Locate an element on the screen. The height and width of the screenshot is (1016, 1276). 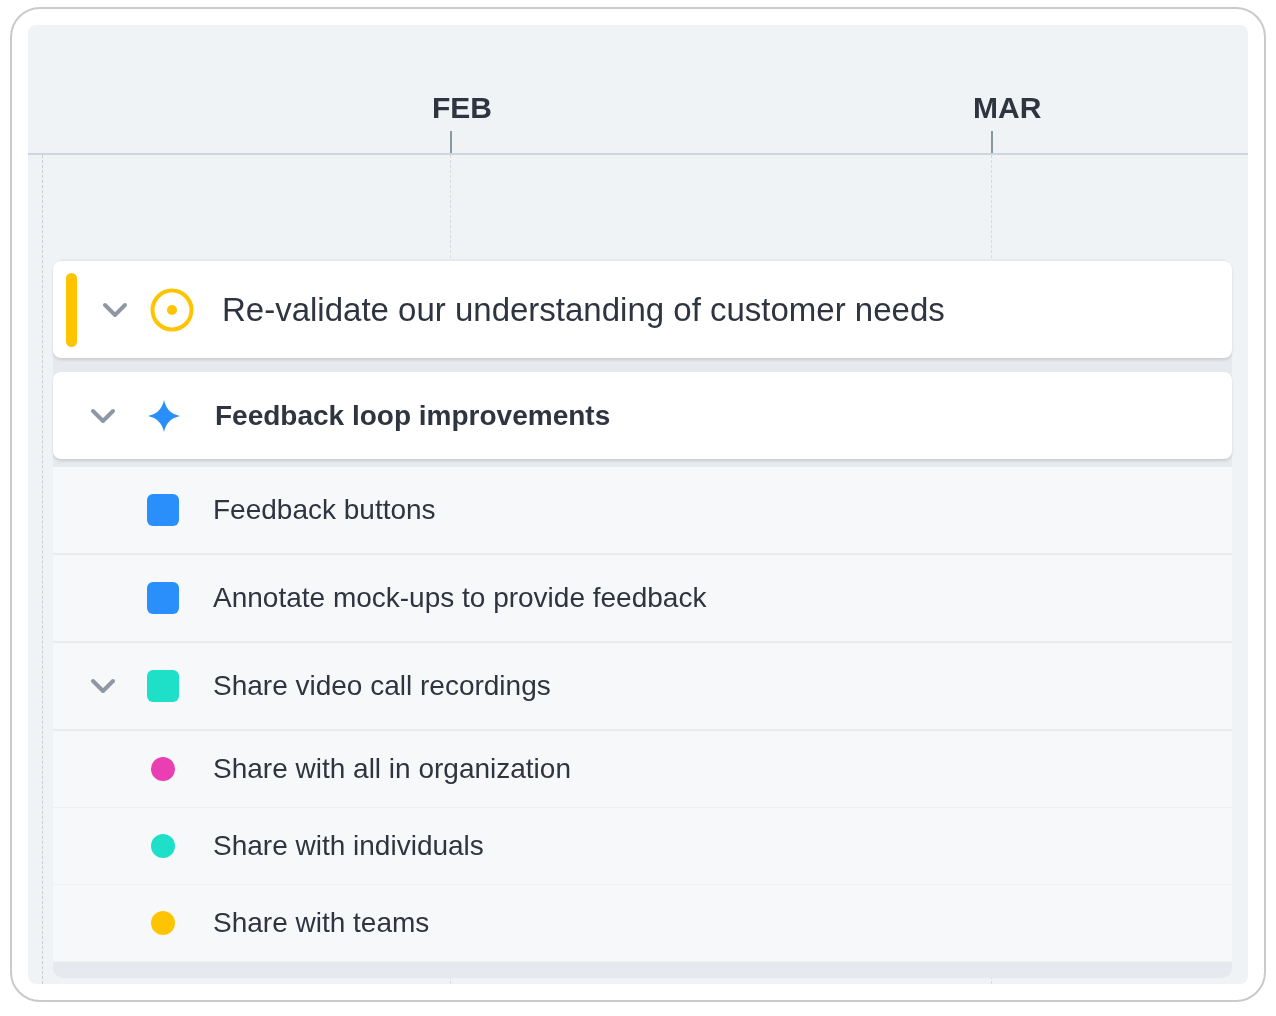
subtask-title: Share with individuals is located at coordinates (348, 846).